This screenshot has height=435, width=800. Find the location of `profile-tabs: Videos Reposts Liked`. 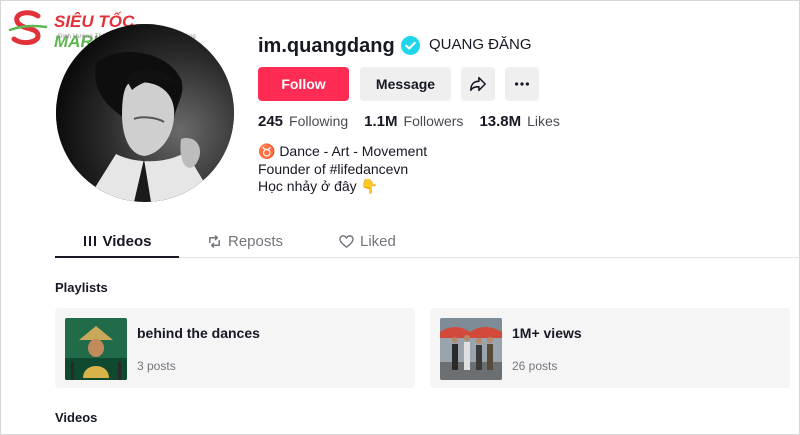

profile-tabs: Videos Reposts Liked is located at coordinates (427, 241).